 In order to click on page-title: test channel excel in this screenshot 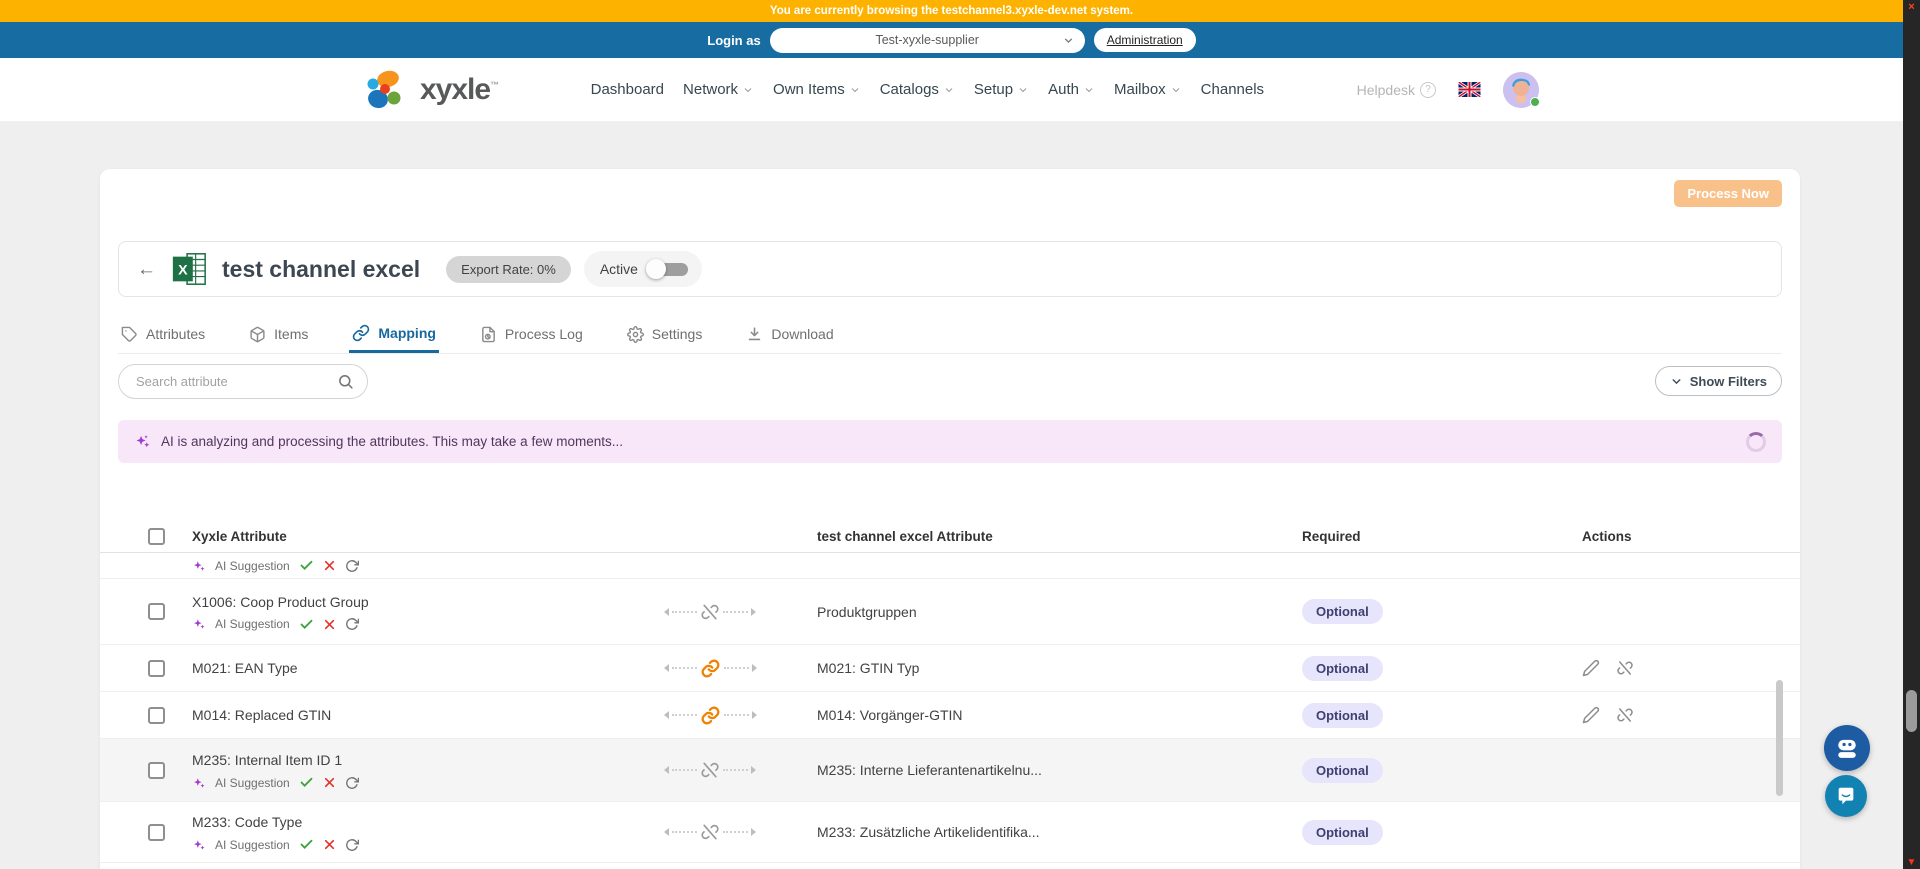, I will do `click(321, 268)`.